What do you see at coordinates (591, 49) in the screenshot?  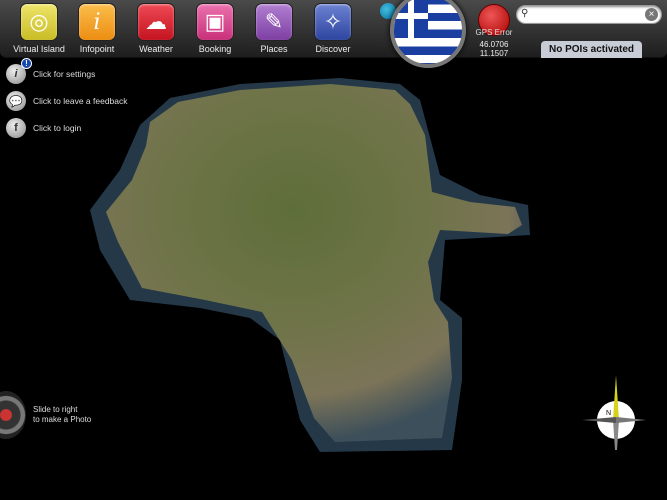 I see `poi-status-tab: No POIs activated` at bounding box center [591, 49].